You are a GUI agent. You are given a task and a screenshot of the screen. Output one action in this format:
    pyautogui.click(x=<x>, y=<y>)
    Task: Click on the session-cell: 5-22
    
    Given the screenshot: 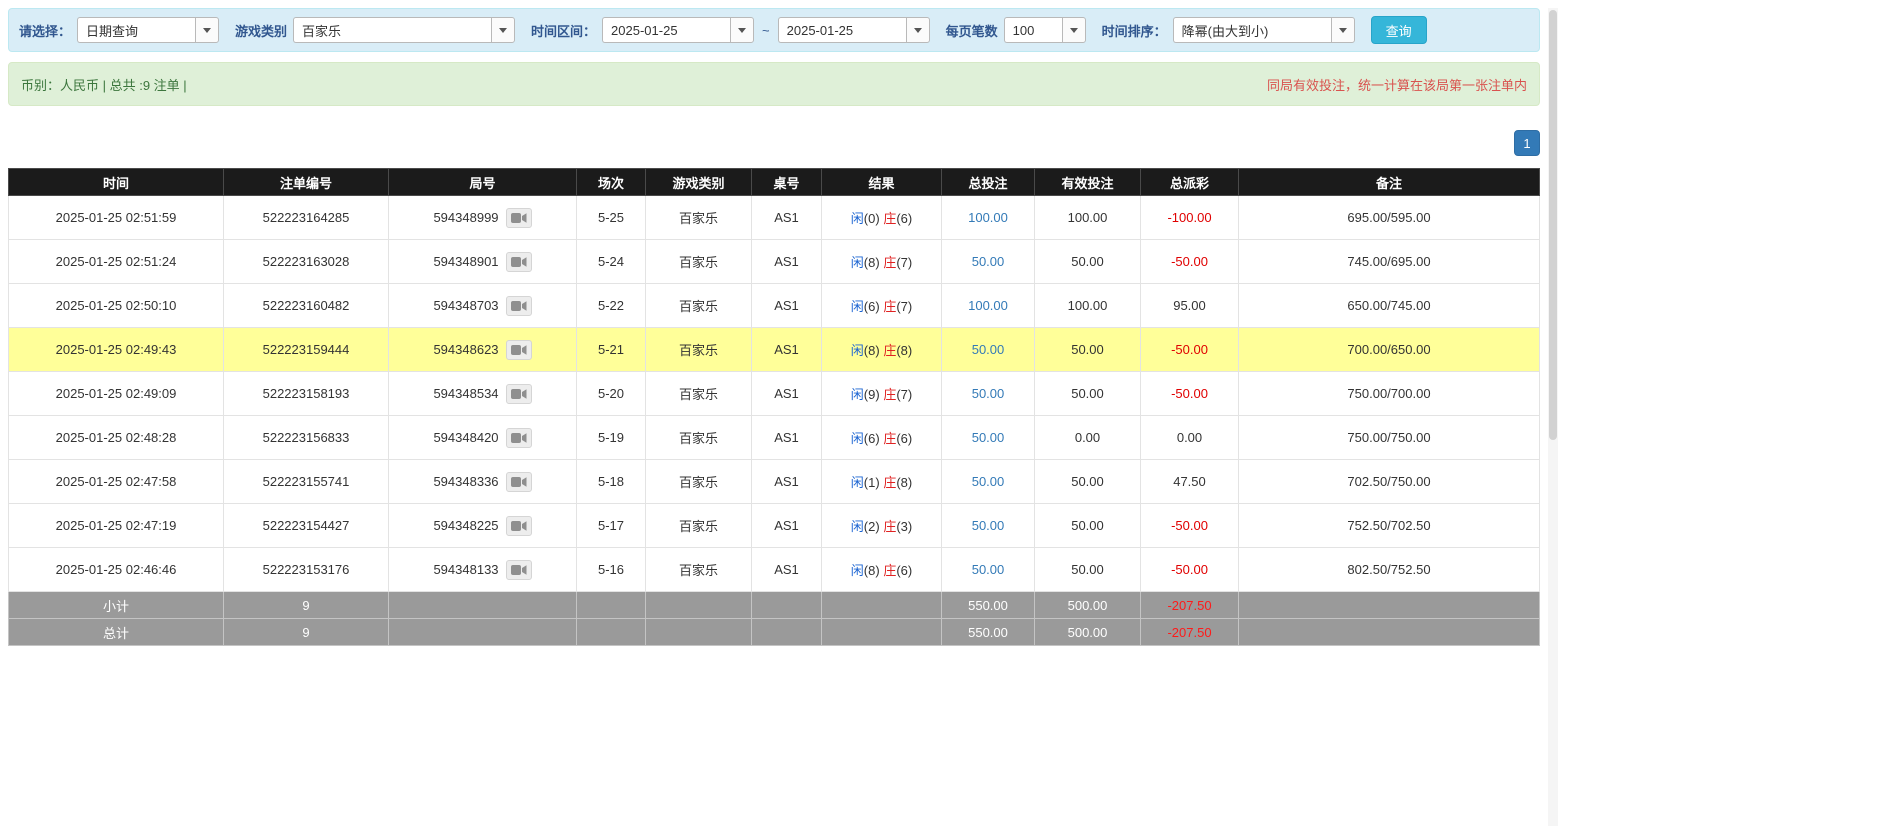 What is the action you would take?
    pyautogui.click(x=611, y=305)
    